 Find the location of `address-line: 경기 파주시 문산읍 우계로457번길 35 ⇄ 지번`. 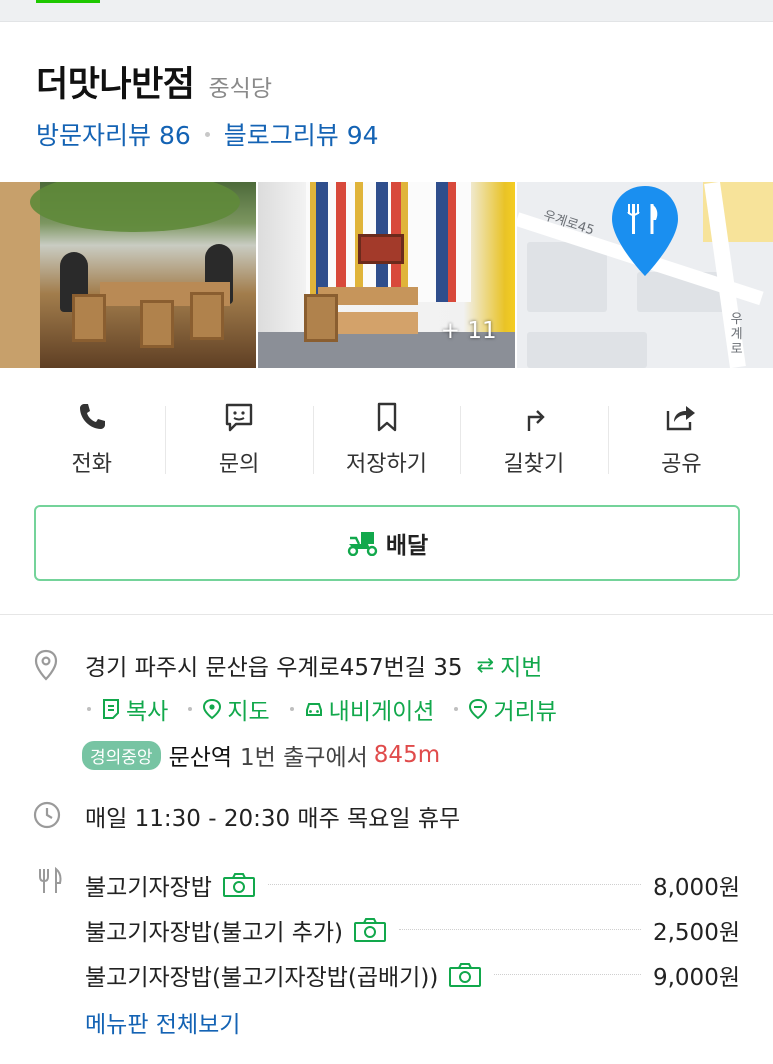

address-line: 경기 파주시 문산읍 우계로457번길 35 ⇄ 지번 is located at coordinates (313, 665).